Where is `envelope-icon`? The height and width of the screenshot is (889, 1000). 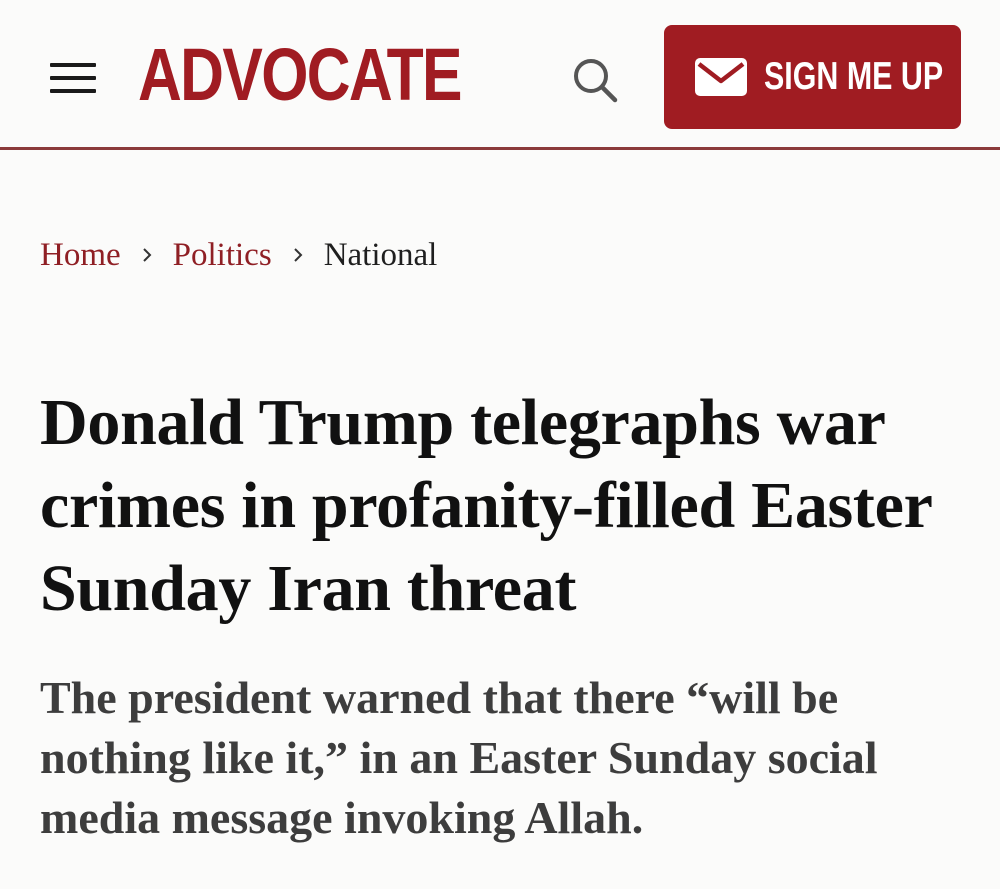
envelope-icon is located at coordinates (721, 77).